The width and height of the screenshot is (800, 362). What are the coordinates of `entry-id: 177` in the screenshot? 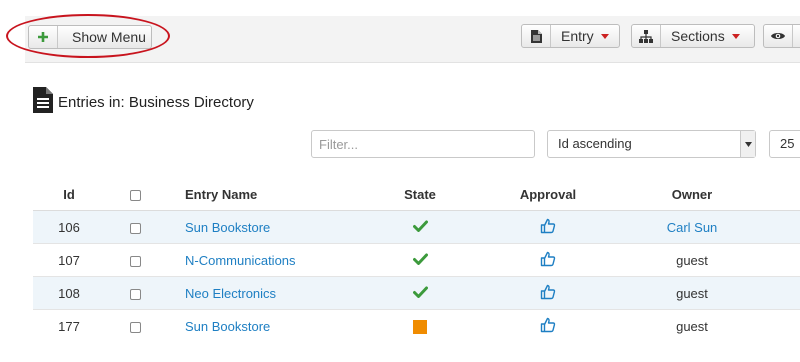 It's located at (69, 325).